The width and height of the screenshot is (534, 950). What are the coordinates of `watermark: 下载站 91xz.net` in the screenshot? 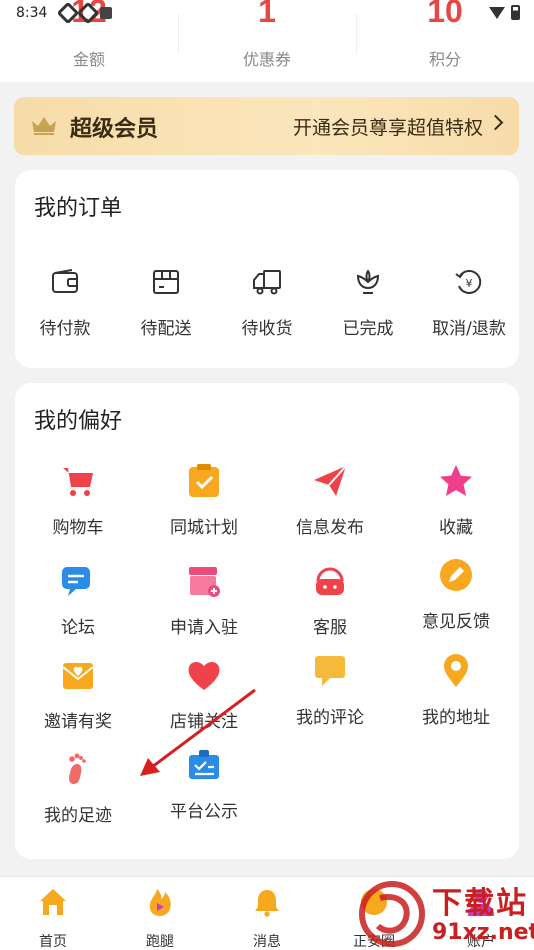 It's located at (445, 914).